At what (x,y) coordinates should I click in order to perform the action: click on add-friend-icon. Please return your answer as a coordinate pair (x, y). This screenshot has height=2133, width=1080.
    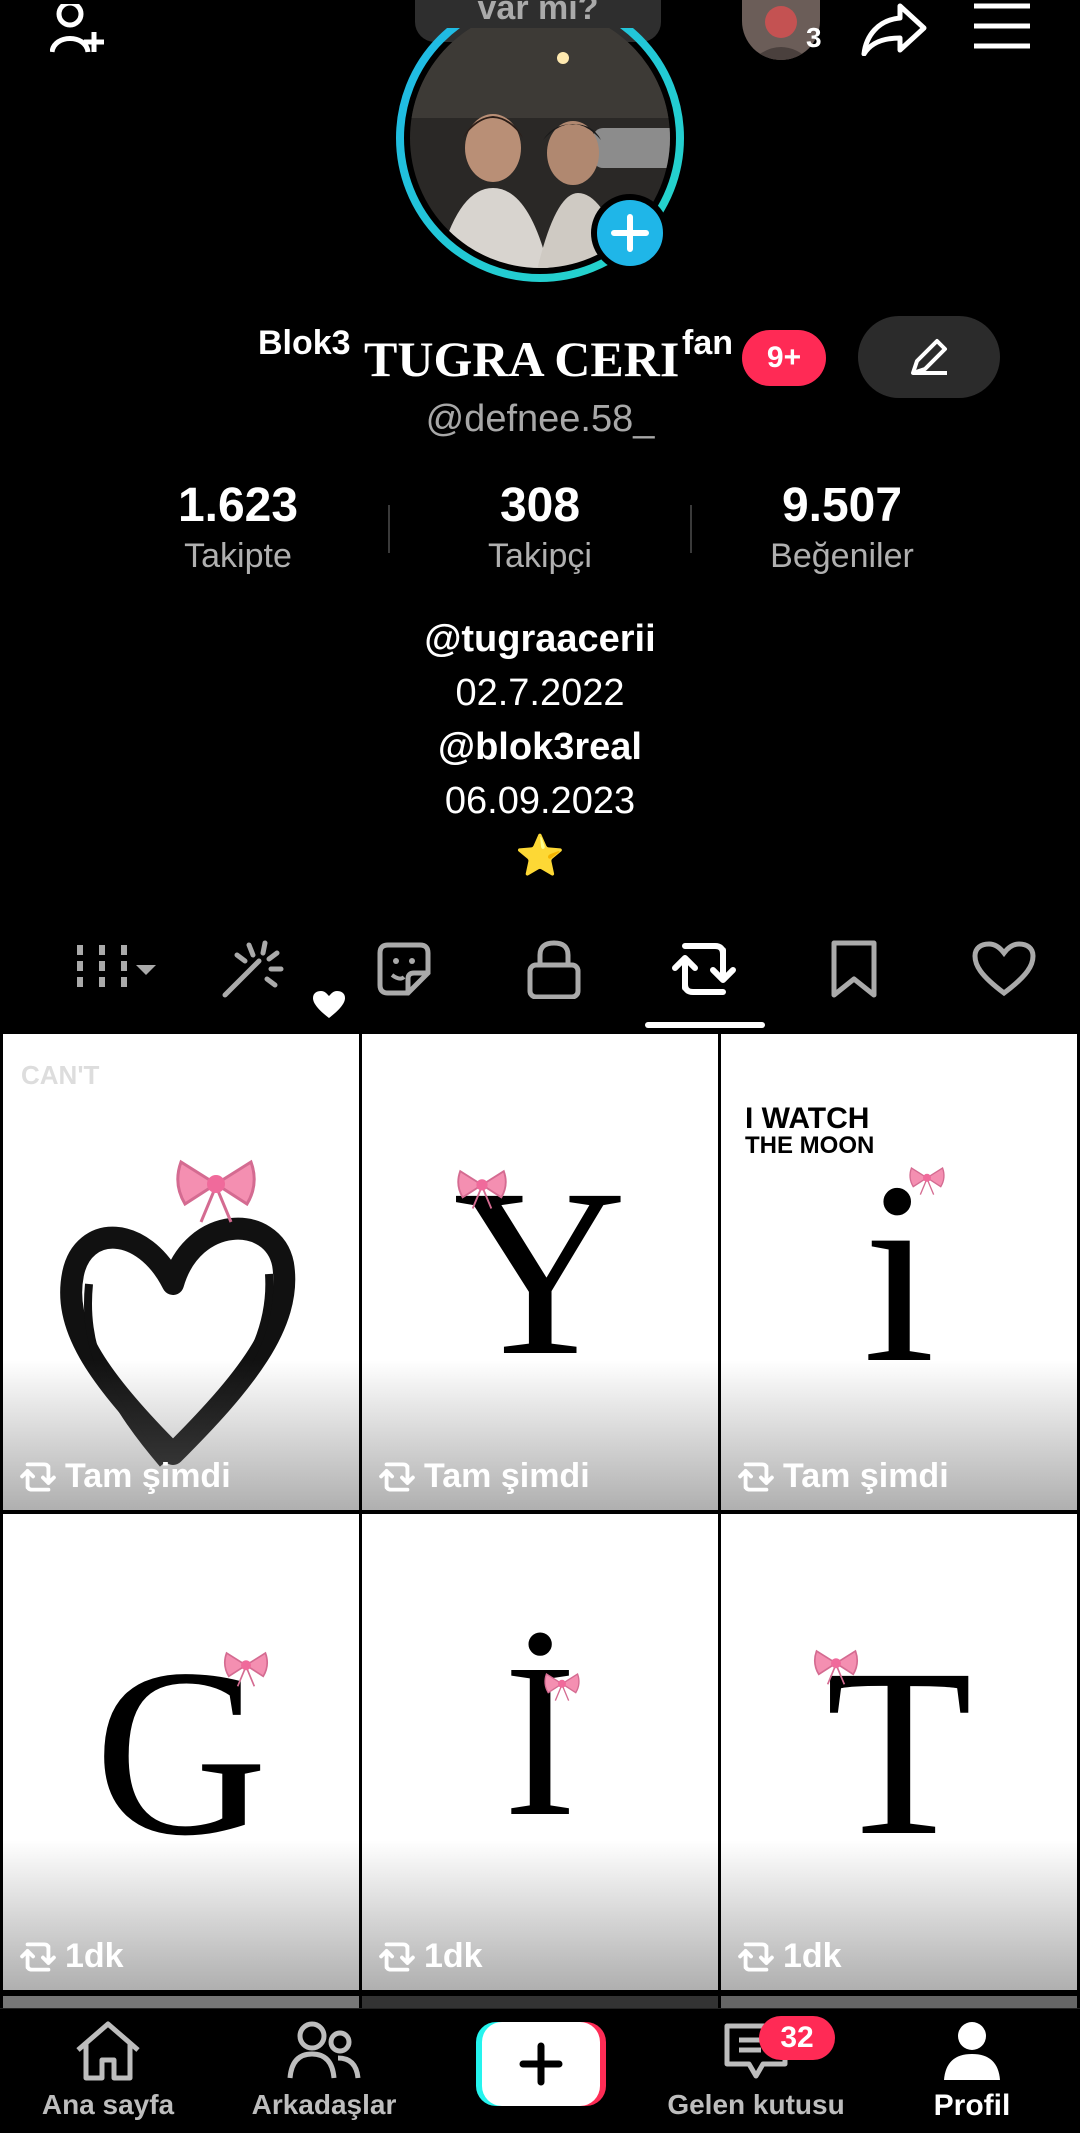
    Looking at the image, I should click on (80, 30).